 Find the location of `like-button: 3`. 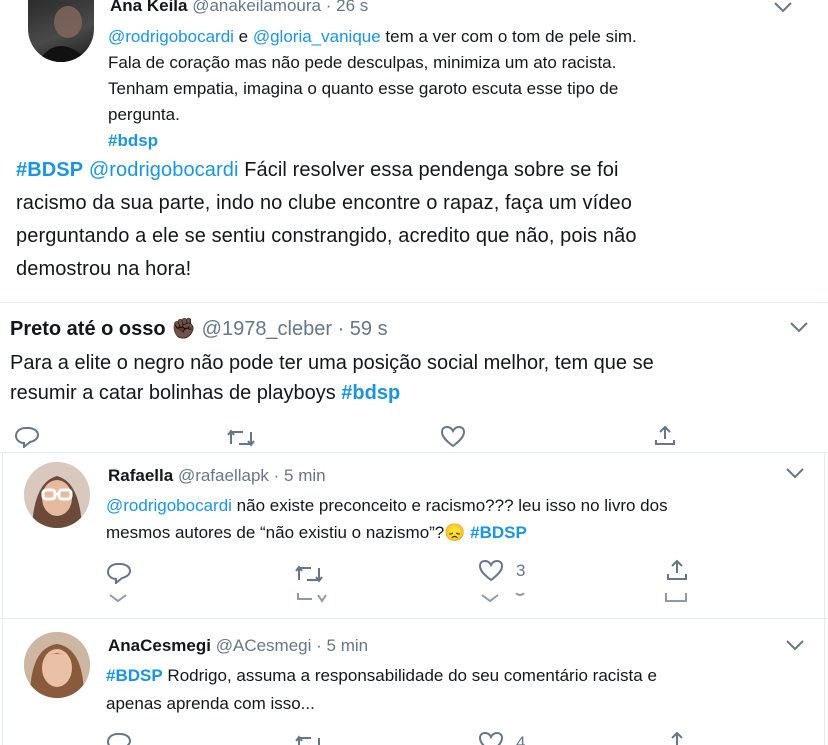

like-button: 3 is located at coordinates (501, 571).